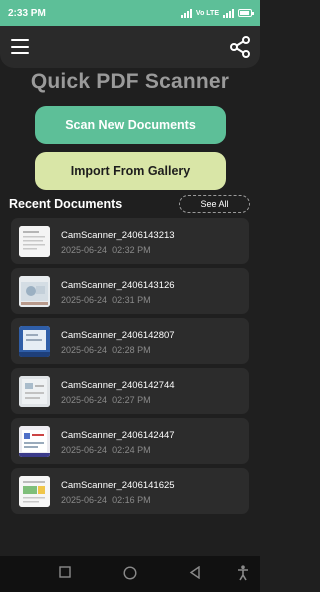 Image resolution: width=320 pixels, height=592 pixels. I want to click on document-date: 2025-06-24 02:31 PM, so click(106, 300).